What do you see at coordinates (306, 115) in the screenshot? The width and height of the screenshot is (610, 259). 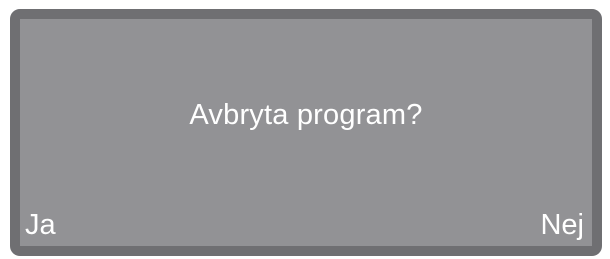 I see `cancel-program-prompt: Avbryta program?` at bounding box center [306, 115].